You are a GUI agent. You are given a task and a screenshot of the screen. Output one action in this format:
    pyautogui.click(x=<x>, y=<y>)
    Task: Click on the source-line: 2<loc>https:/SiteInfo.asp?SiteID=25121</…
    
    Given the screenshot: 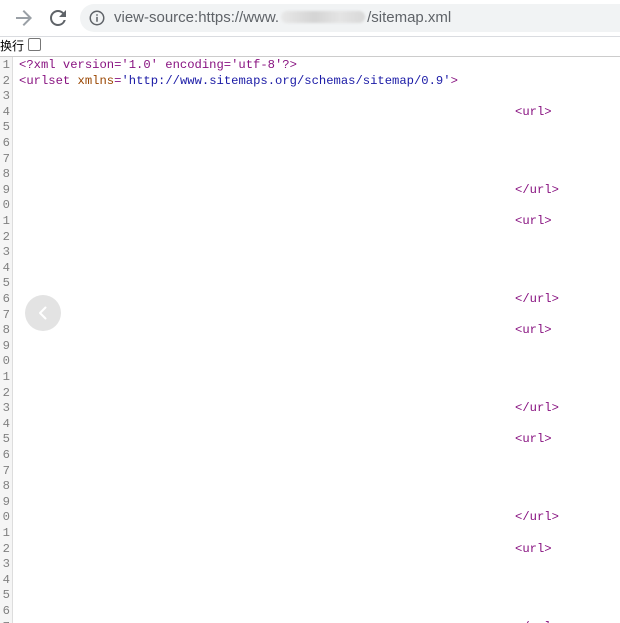 What is the action you would take?
    pyautogui.click(x=310, y=237)
    